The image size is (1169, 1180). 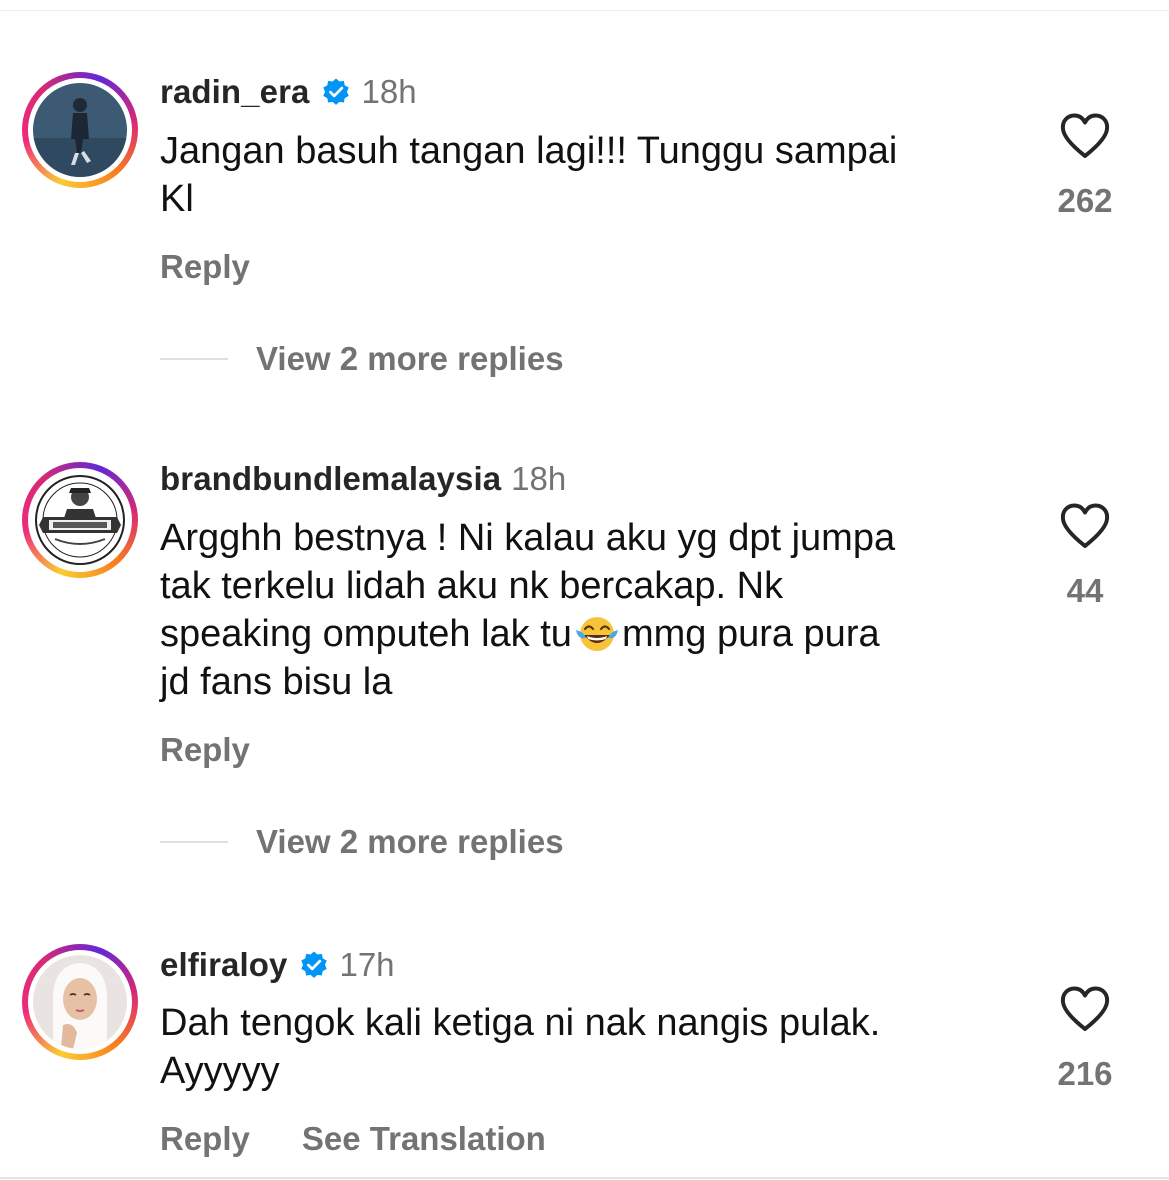 I want to click on comment-header: brandbundlemalaysia 18h, so click(x=363, y=479).